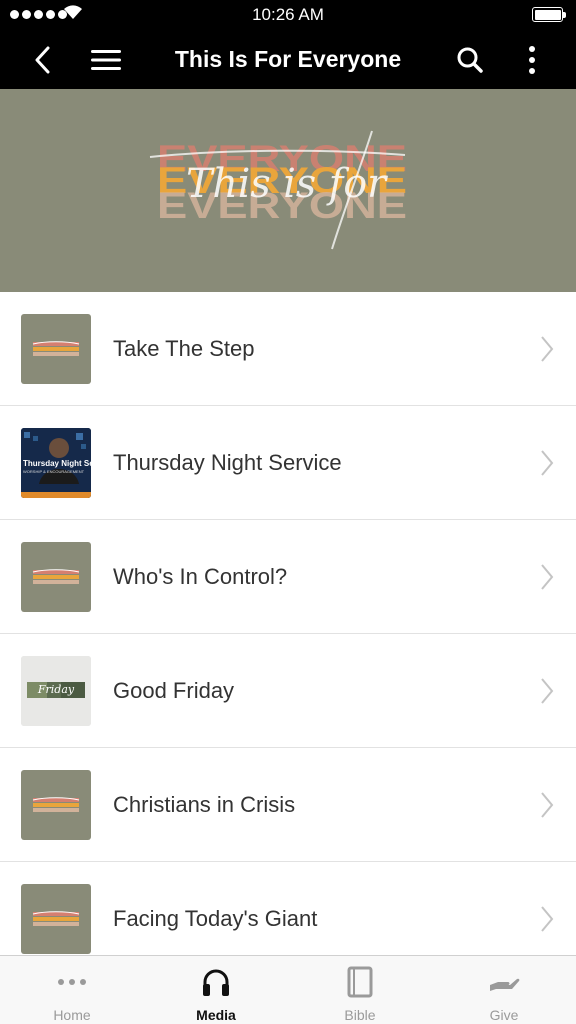 This screenshot has height=1024, width=576. I want to click on back-button, so click(42, 59).